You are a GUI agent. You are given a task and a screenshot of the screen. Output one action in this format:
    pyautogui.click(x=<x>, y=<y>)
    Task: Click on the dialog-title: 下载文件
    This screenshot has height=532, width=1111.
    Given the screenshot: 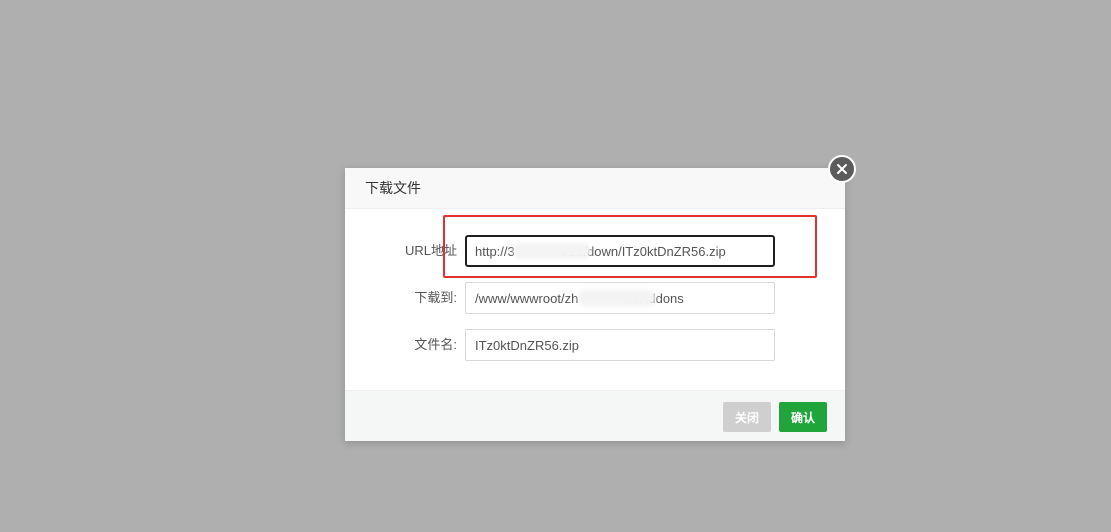 What is the action you would take?
    pyautogui.click(x=393, y=188)
    